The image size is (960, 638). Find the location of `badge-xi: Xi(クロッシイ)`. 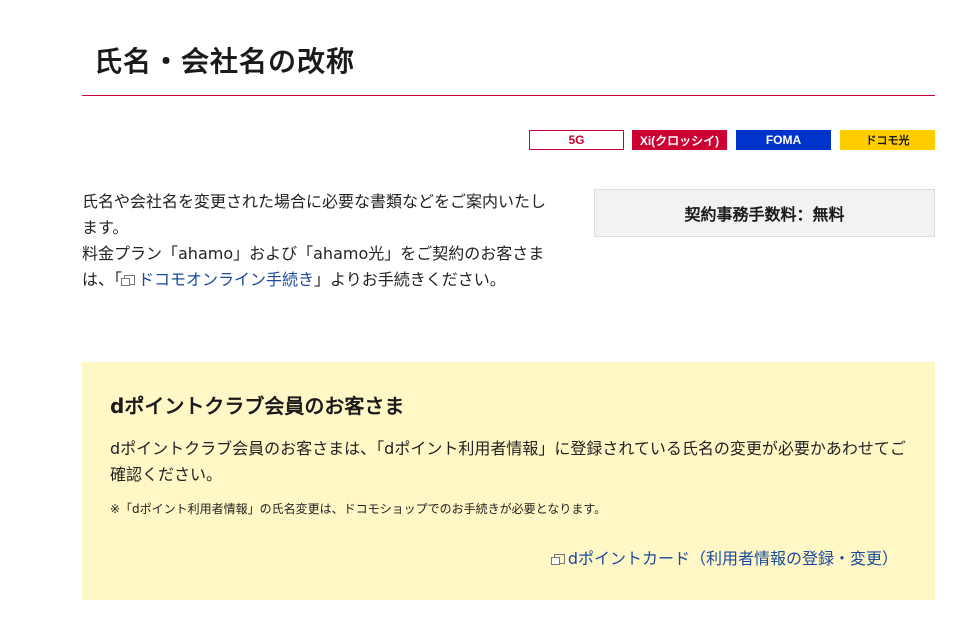

badge-xi: Xi(クロッシイ) is located at coordinates (679, 140).